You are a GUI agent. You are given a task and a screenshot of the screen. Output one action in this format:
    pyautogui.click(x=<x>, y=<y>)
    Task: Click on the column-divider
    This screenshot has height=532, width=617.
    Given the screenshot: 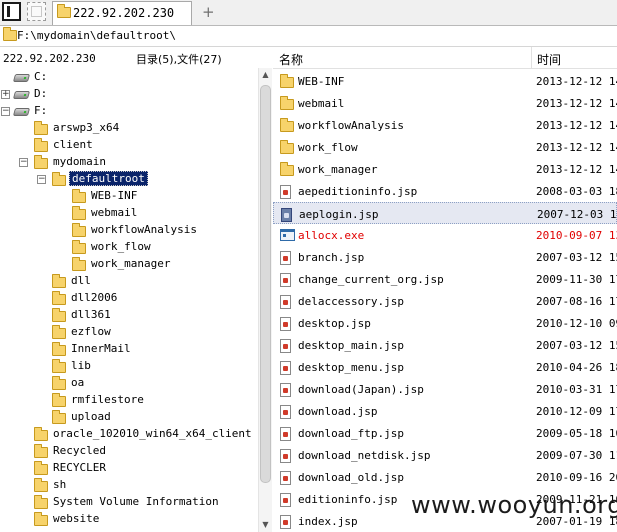 What is the action you would take?
    pyautogui.click(x=531, y=57)
    